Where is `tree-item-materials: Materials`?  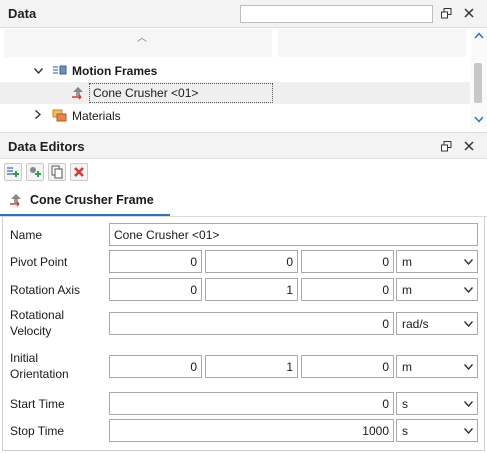 tree-item-materials: Materials is located at coordinates (235, 116).